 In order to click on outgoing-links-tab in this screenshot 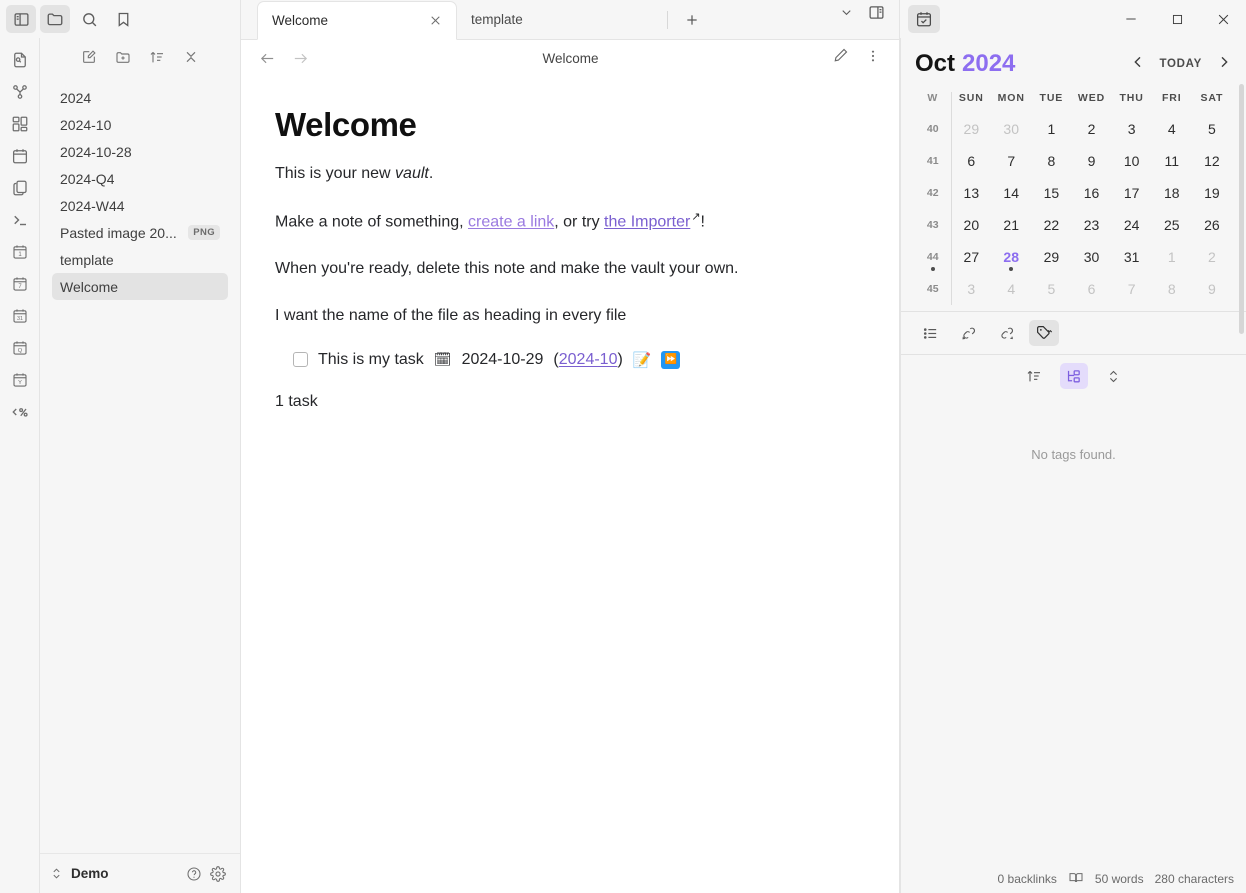, I will do `click(1006, 333)`.